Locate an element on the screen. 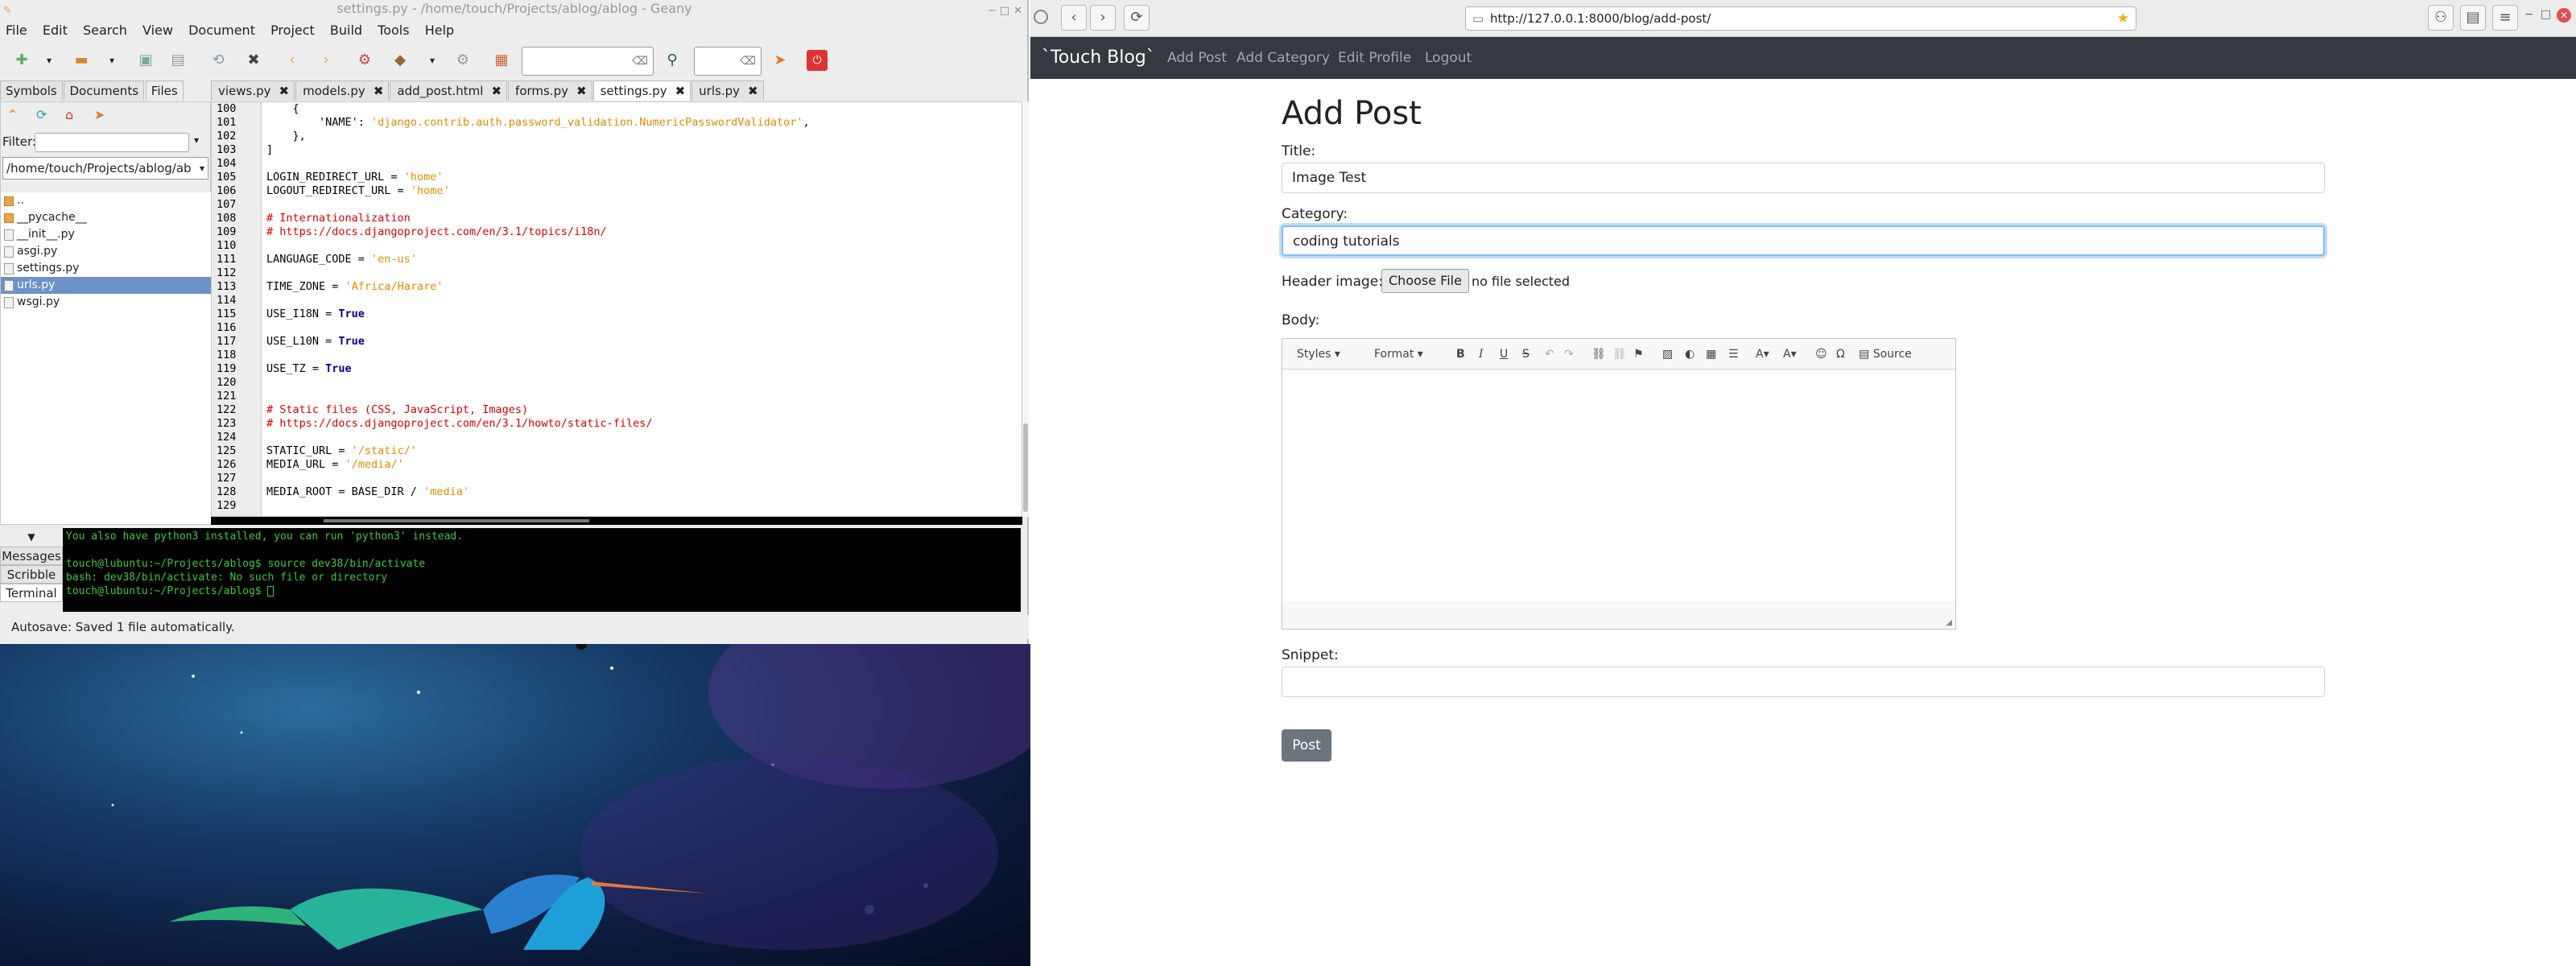  title-input: Image Test is located at coordinates (1803, 178).